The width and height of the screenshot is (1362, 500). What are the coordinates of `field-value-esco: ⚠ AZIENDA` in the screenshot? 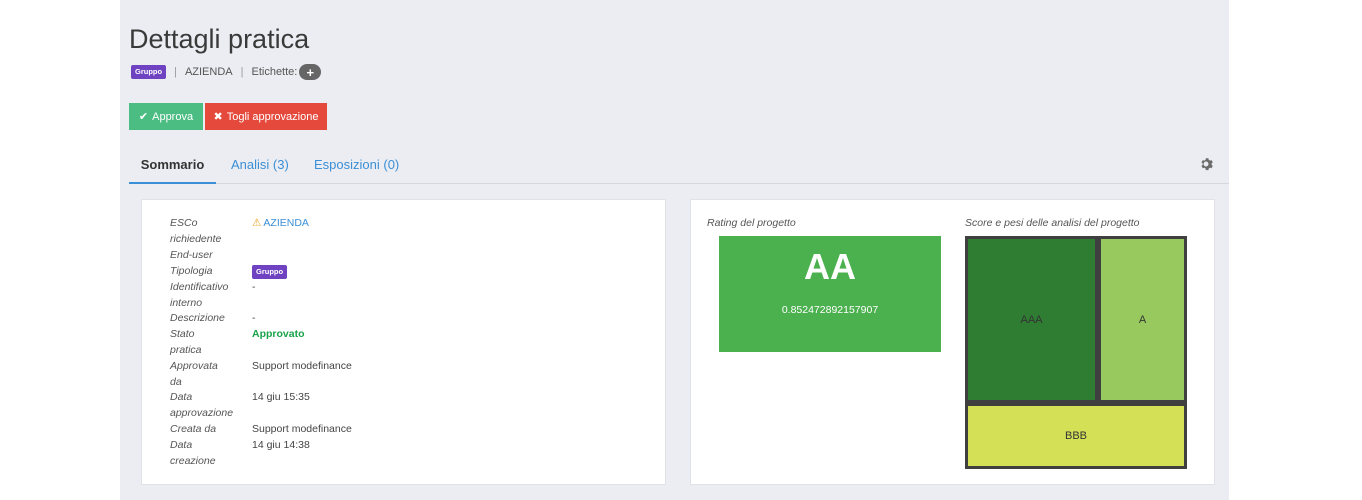 It's located at (280, 224).